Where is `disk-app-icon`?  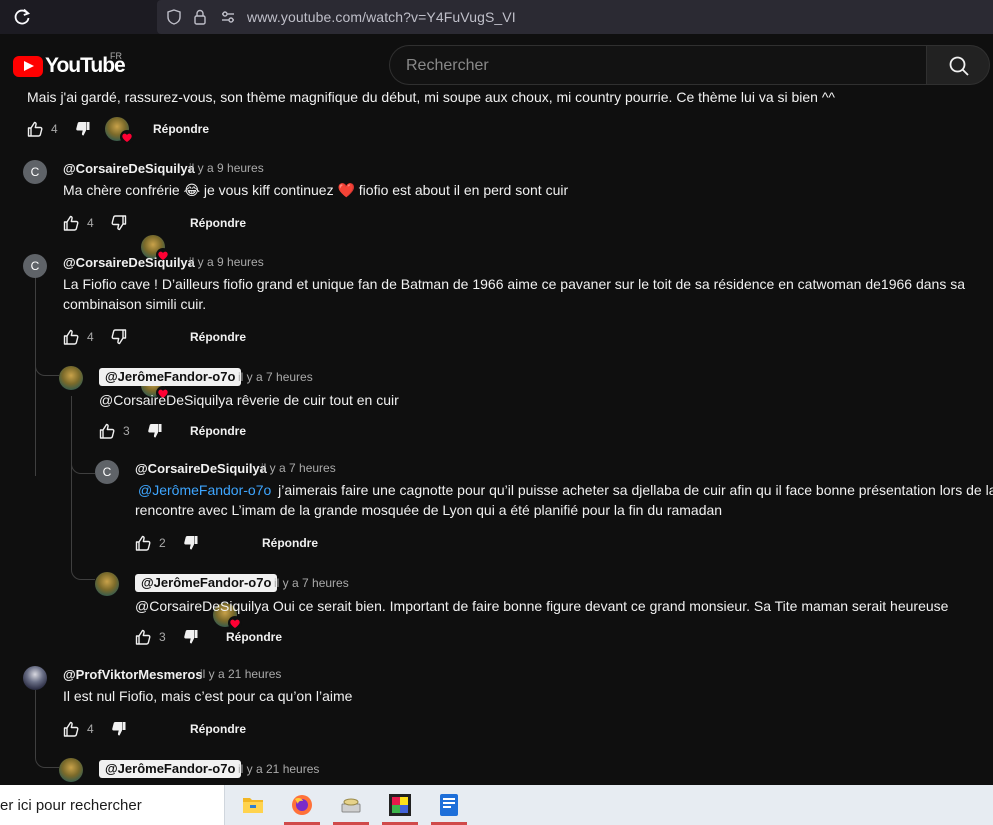 disk-app-icon is located at coordinates (351, 805).